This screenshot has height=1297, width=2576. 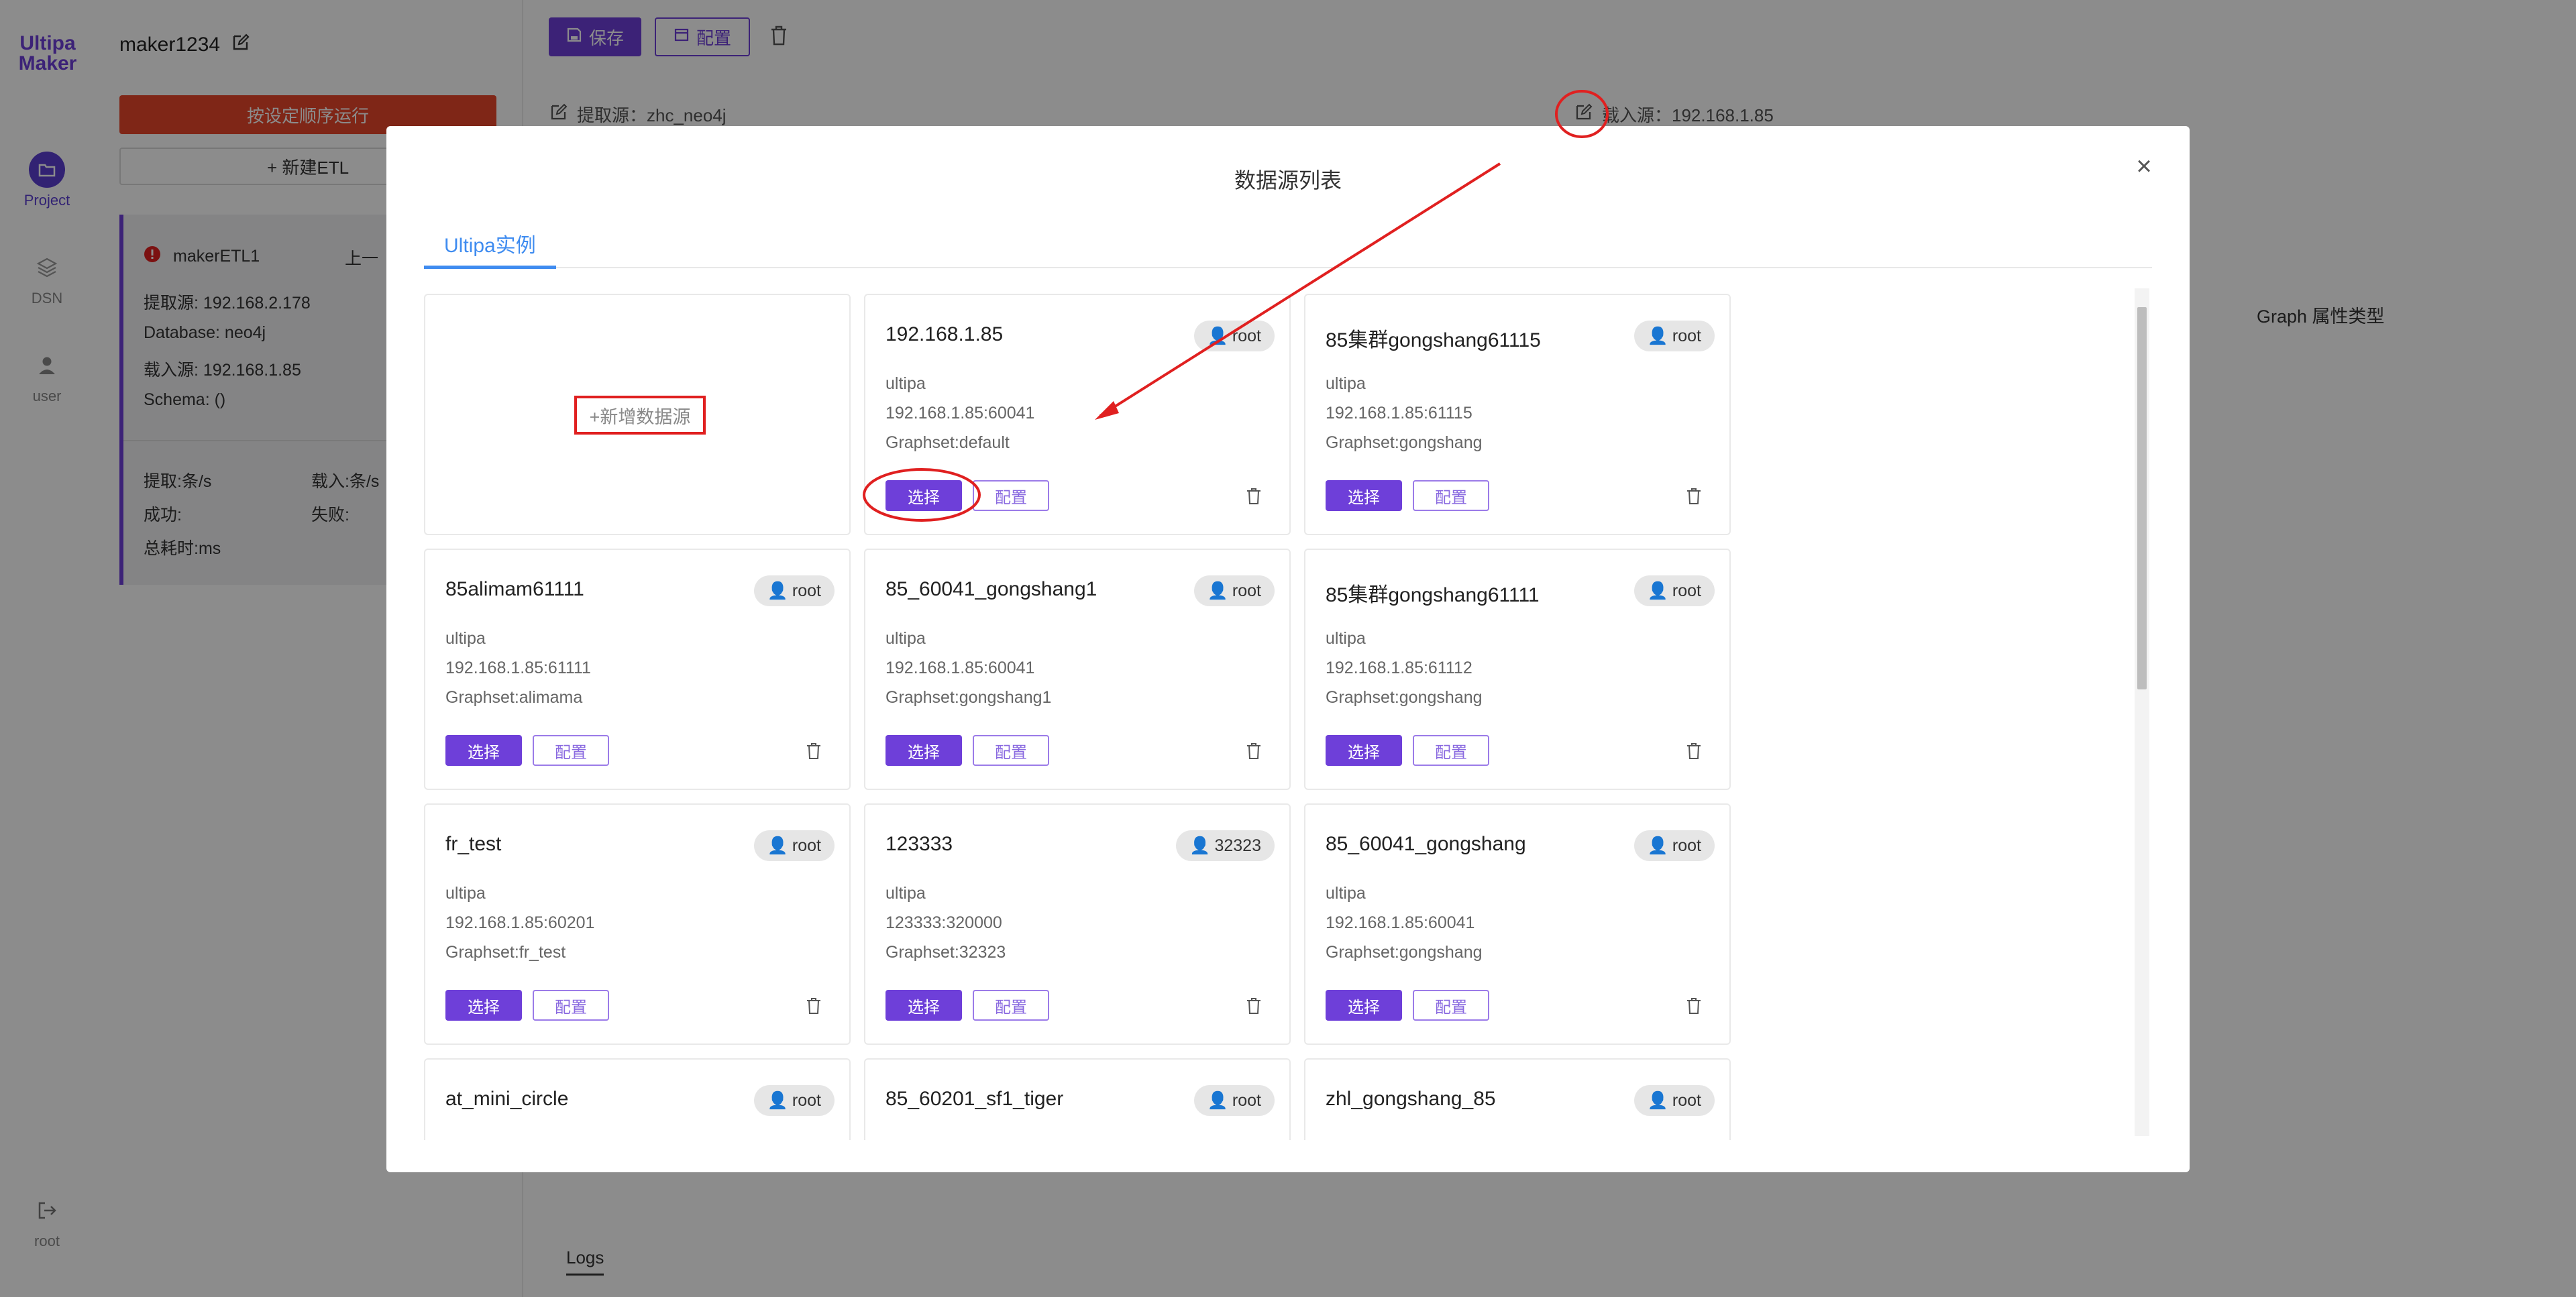 What do you see at coordinates (1426, 844) in the screenshot?
I see `datasource-name: 85_60041_gongshang` at bounding box center [1426, 844].